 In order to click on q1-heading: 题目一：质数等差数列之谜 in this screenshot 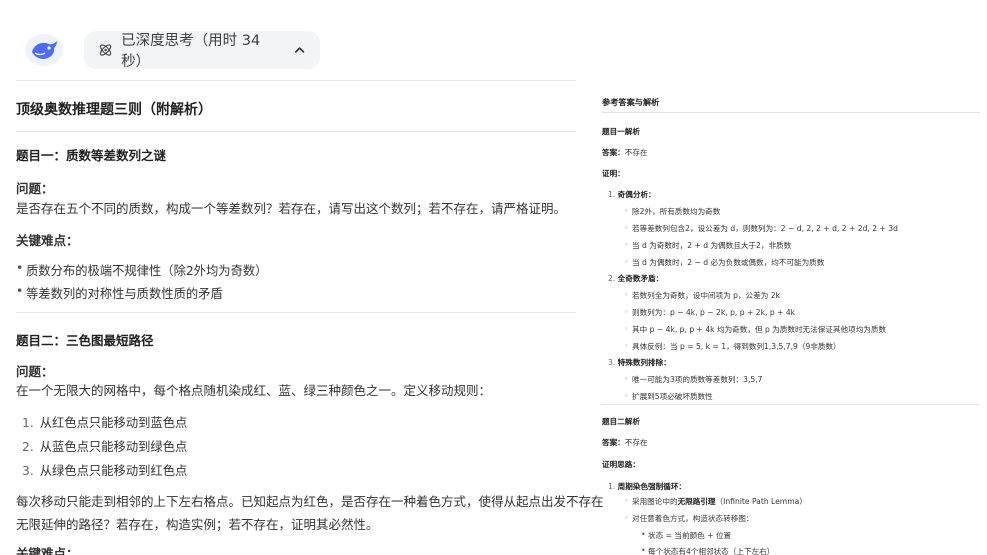, I will do `click(91, 155)`.